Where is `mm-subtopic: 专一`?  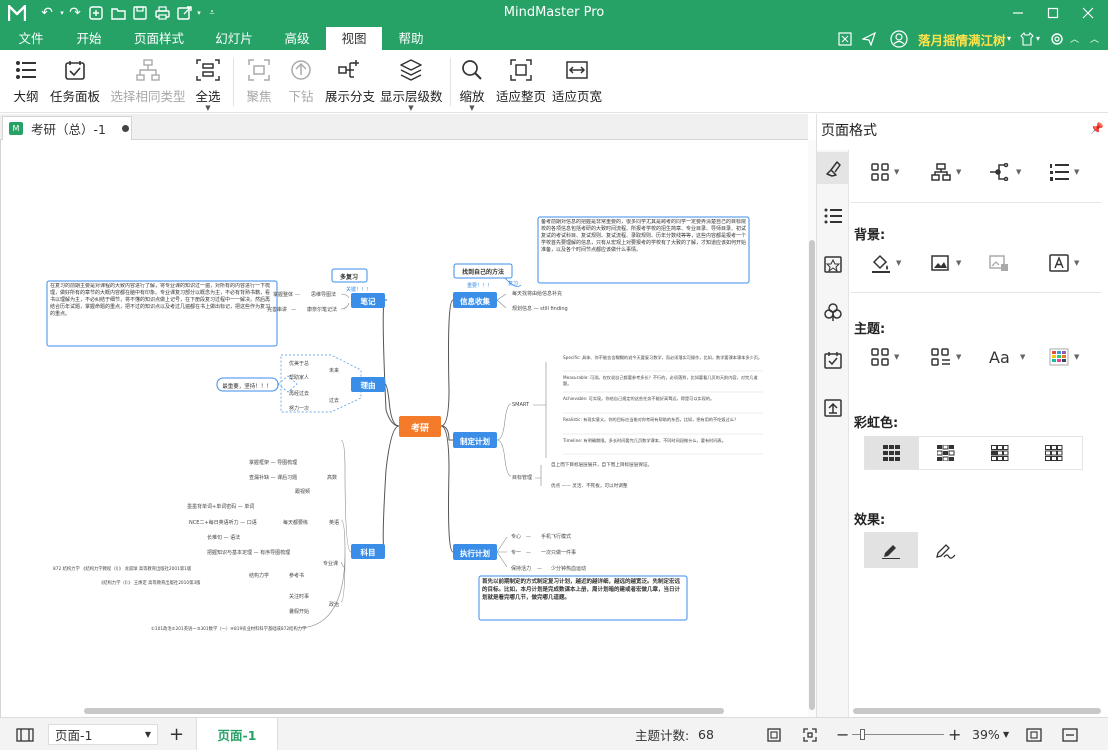 mm-subtopic: 专一 is located at coordinates (516, 552).